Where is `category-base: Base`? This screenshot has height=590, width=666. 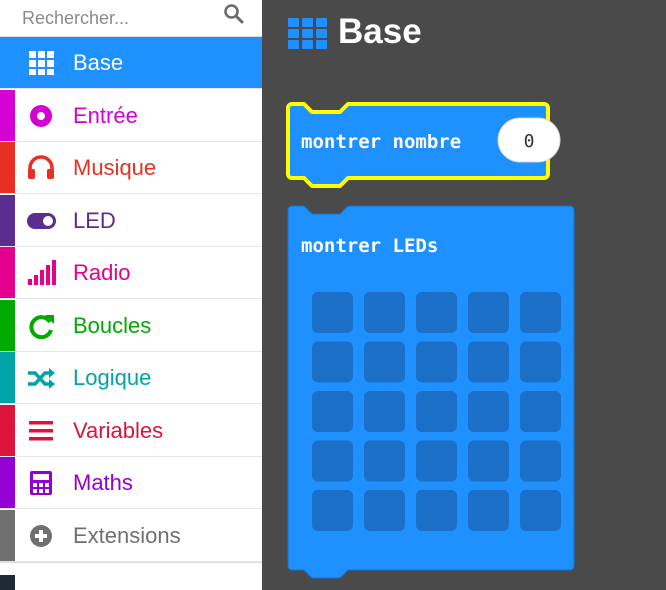 category-base: Base is located at coordinates (131, 63).